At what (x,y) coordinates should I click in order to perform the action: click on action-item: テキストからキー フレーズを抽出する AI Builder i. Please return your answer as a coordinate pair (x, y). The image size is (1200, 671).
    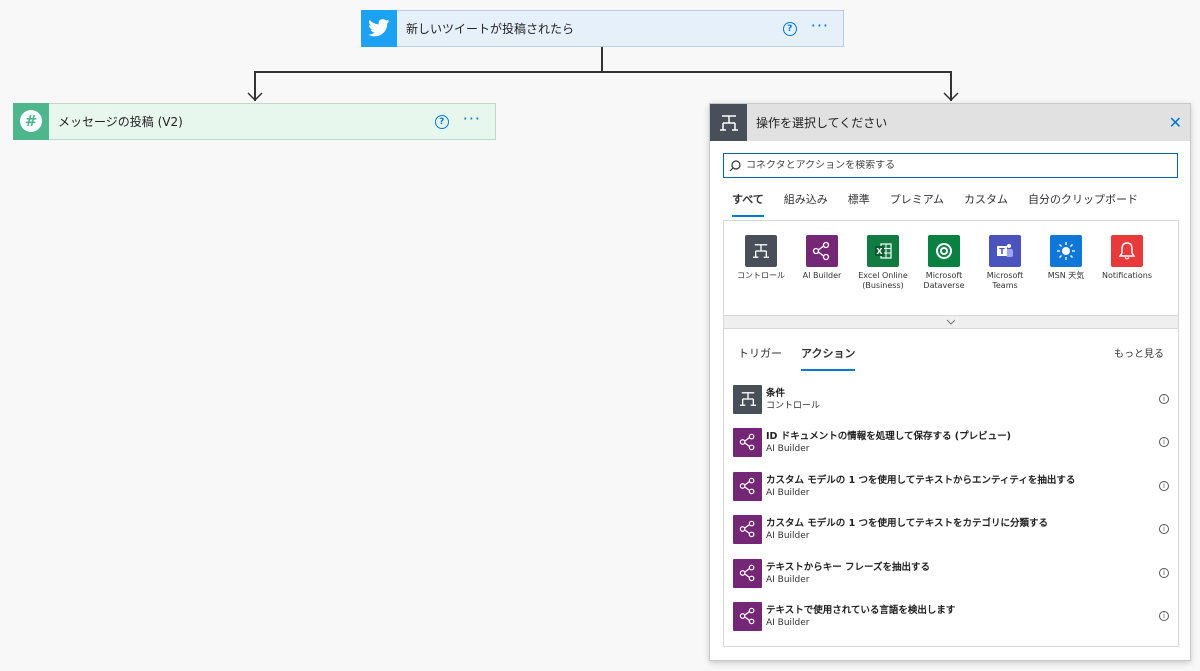
    Looking at the image, I should click on (951, 573).